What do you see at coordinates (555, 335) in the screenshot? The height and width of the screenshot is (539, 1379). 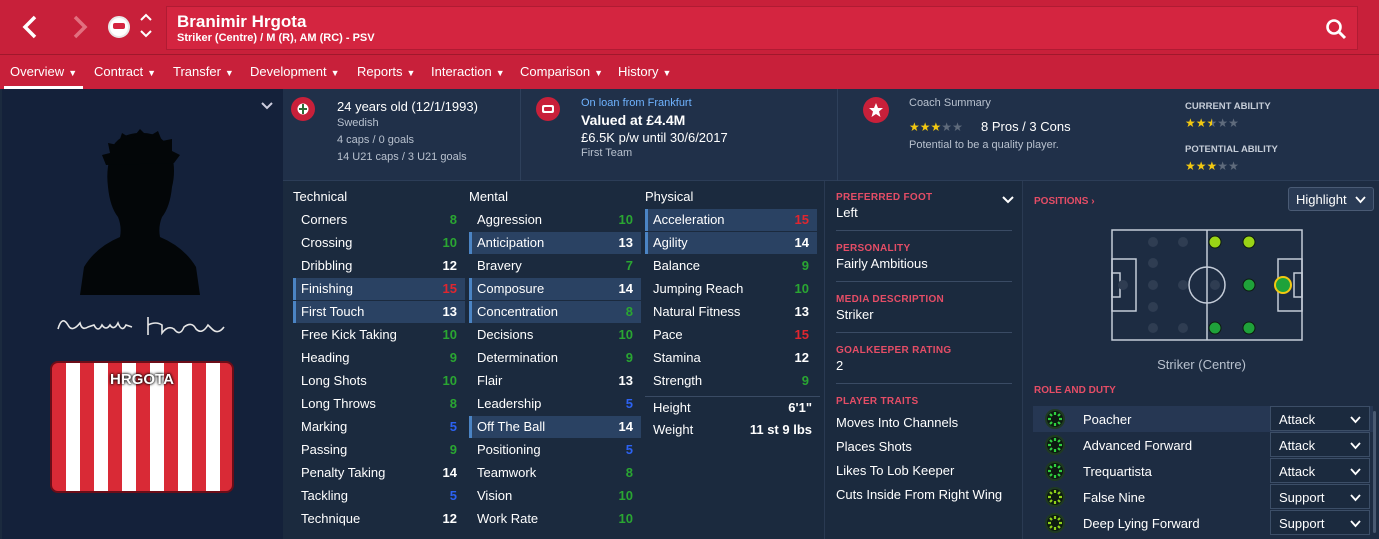 I see `attribute-row: Decisions 10` at bounding box center [555, 335].